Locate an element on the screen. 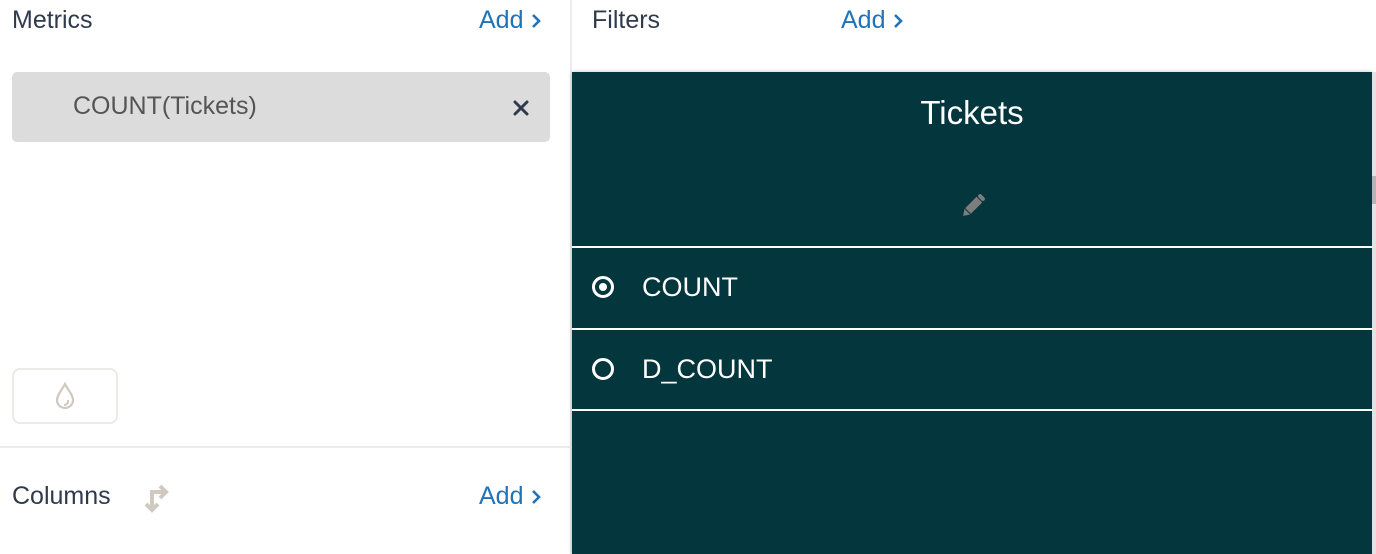 The height and width of the screenshot is (554, 1376). swap-arrows-icon is located at coordinates (153, 498).